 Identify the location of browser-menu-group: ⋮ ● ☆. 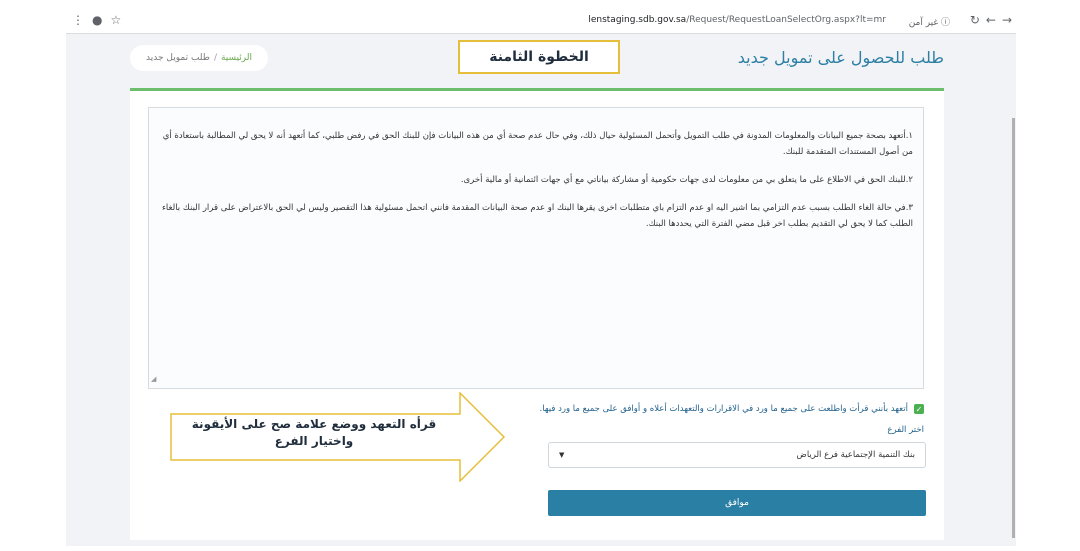
(96, 20).